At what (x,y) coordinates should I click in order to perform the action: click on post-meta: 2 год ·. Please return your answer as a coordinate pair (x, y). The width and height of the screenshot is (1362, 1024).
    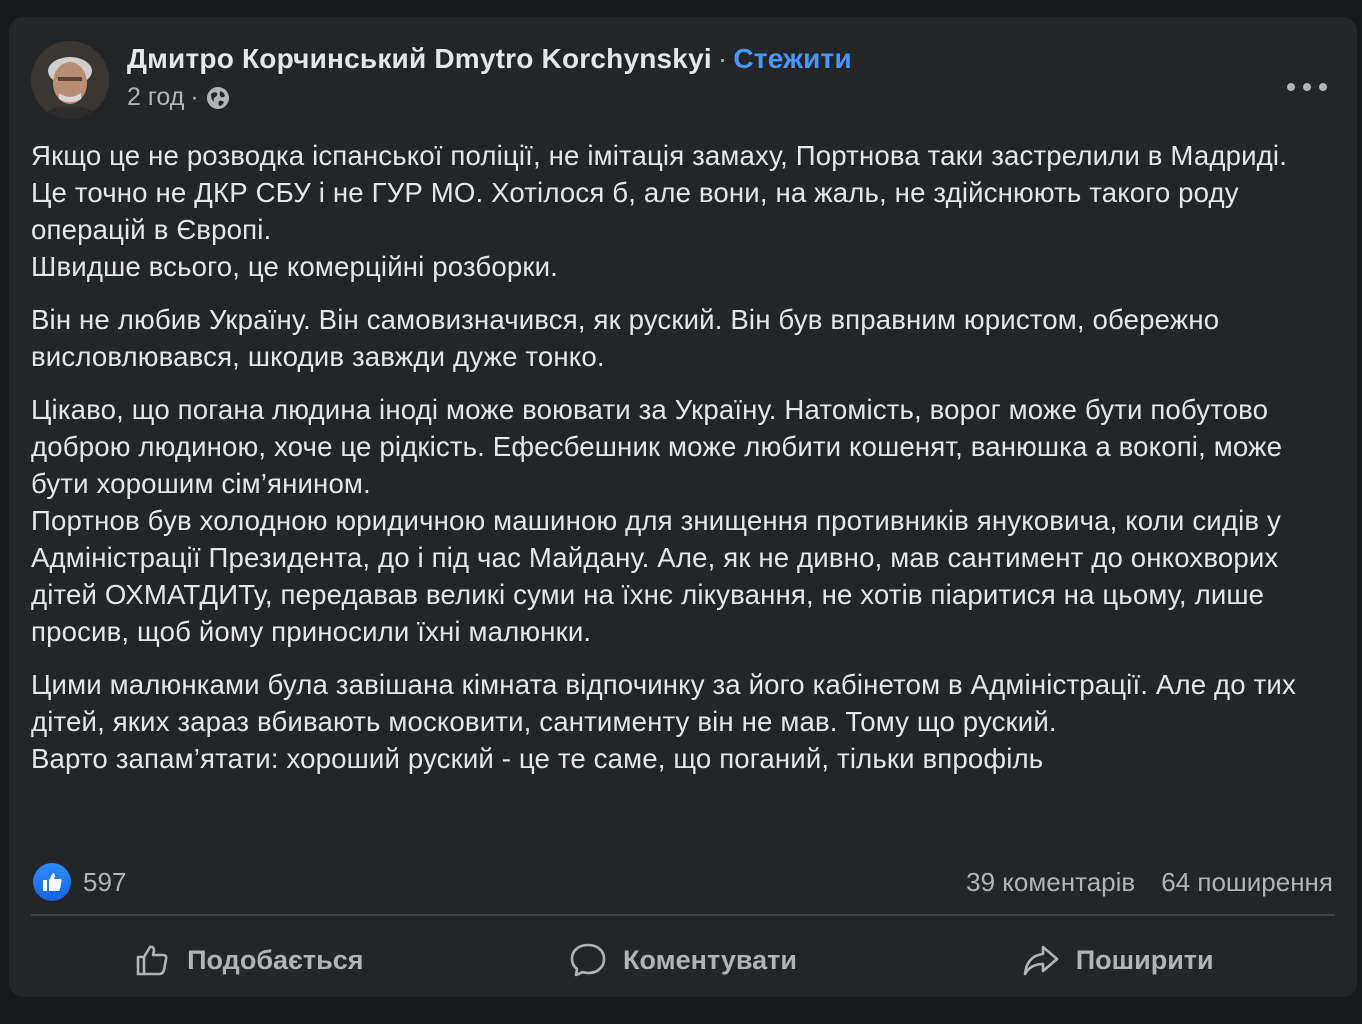
    Looking at the image, I should click on (179, 97).